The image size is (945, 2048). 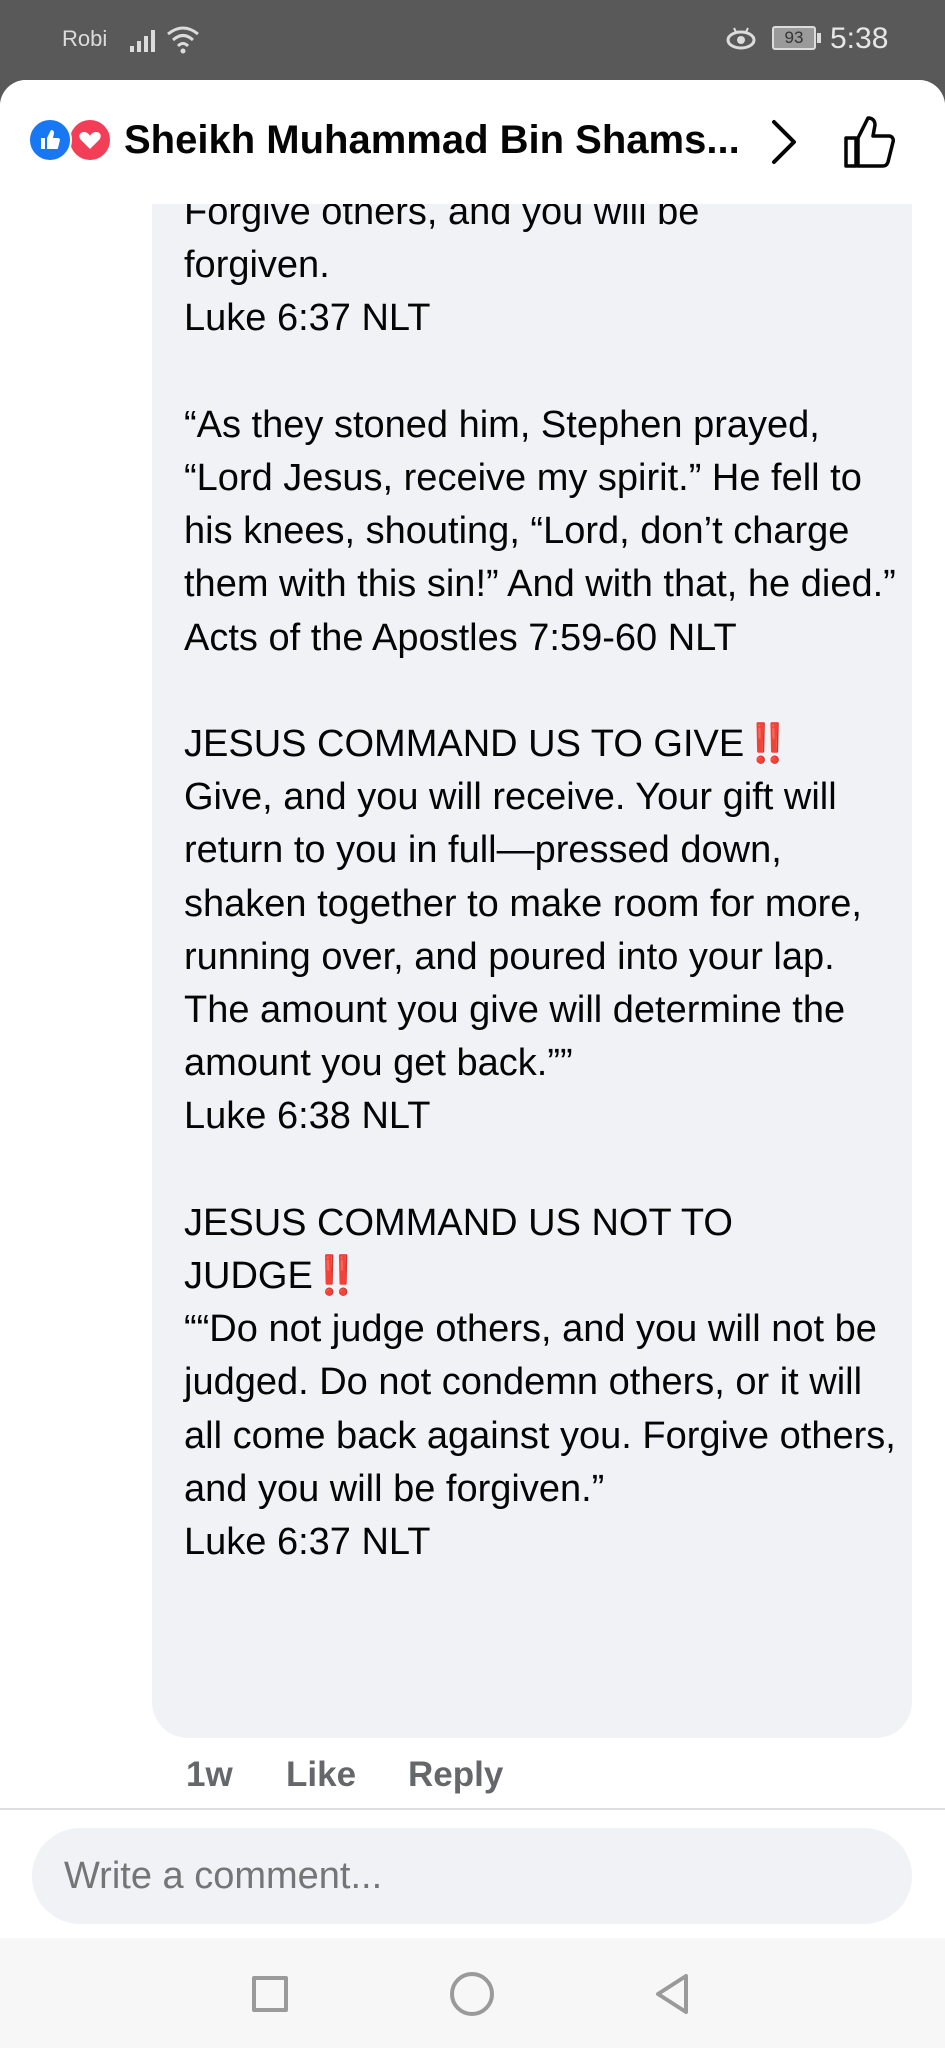 I want to click on like-reaction-icon, so click(x=50, y=140).